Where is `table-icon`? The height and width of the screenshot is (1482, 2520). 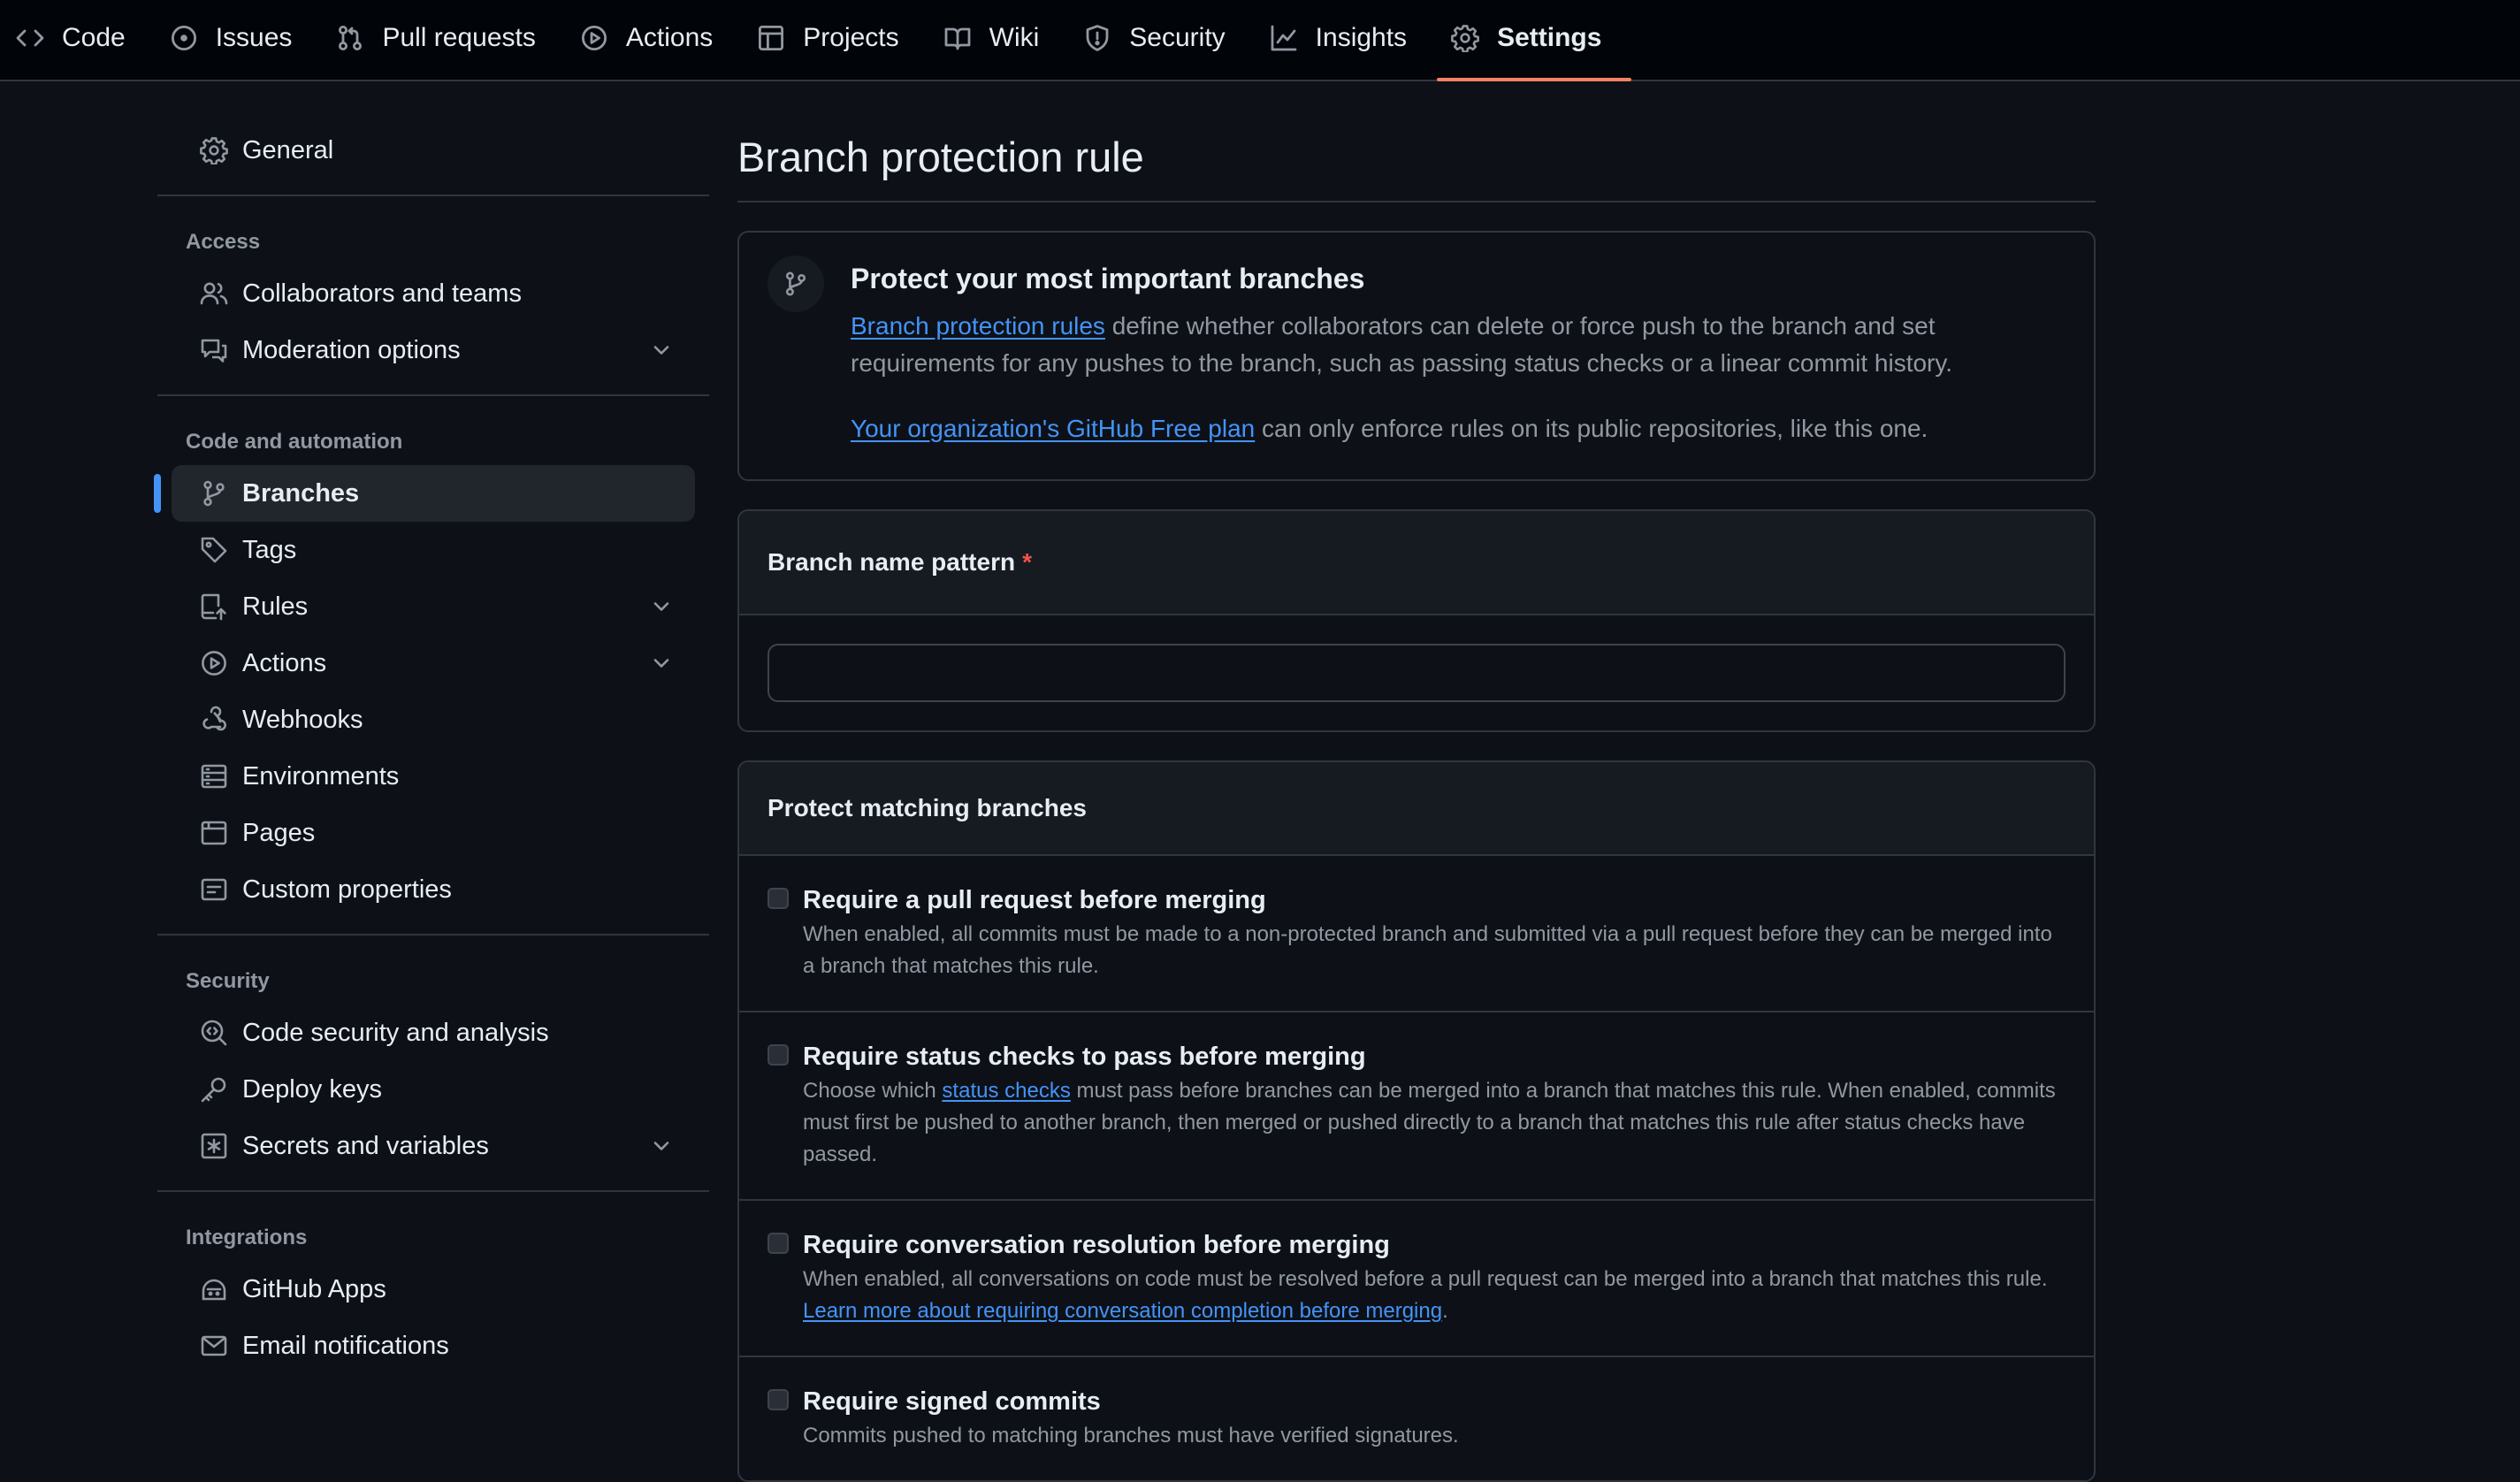
table-icon is located at coordinates (771, 38).